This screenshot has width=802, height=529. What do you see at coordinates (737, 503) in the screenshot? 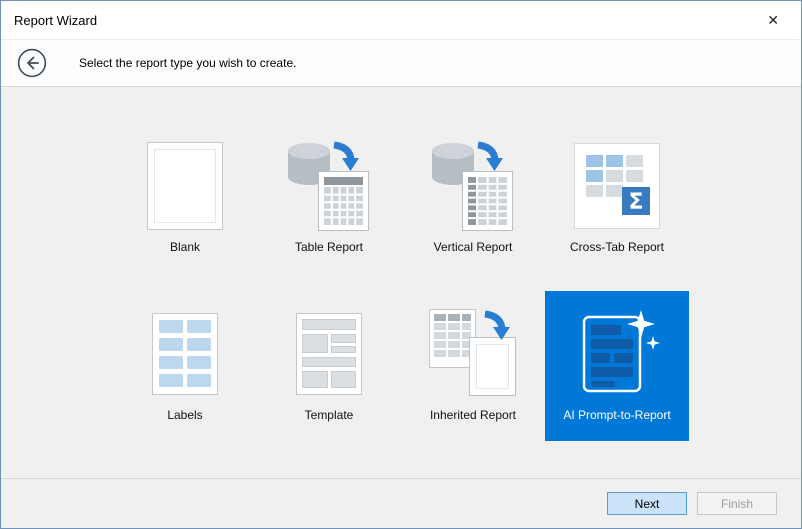
I see `finish-button: Finish` at bounding box center [737, 503].